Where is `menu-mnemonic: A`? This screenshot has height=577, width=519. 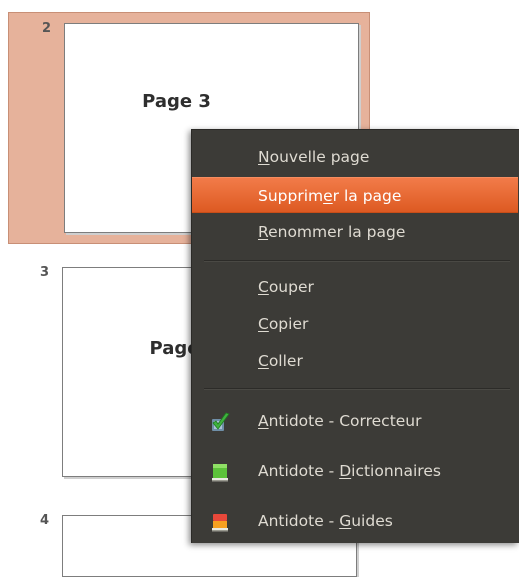 menu-mnemonic: A is located at coordinates (263, 421).